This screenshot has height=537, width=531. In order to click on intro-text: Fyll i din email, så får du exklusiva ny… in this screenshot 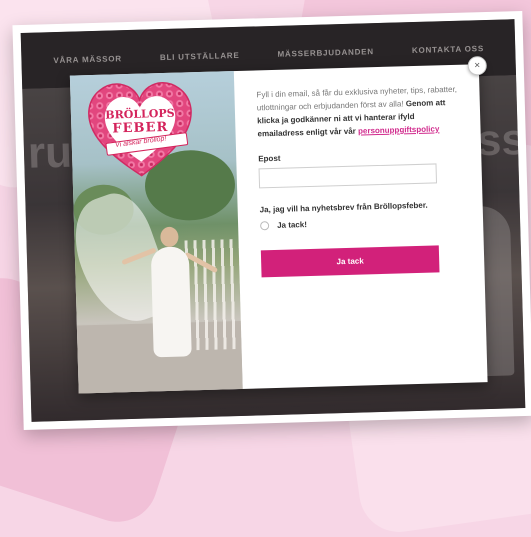, I will do `click(358, 112)`.